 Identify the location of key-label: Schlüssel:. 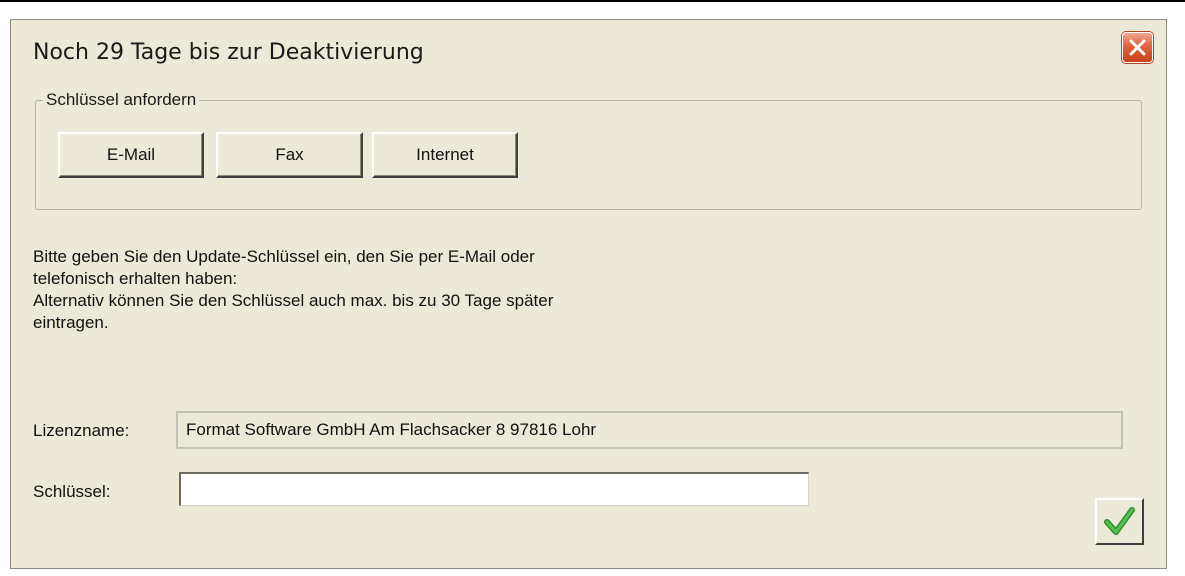
(72, 491).